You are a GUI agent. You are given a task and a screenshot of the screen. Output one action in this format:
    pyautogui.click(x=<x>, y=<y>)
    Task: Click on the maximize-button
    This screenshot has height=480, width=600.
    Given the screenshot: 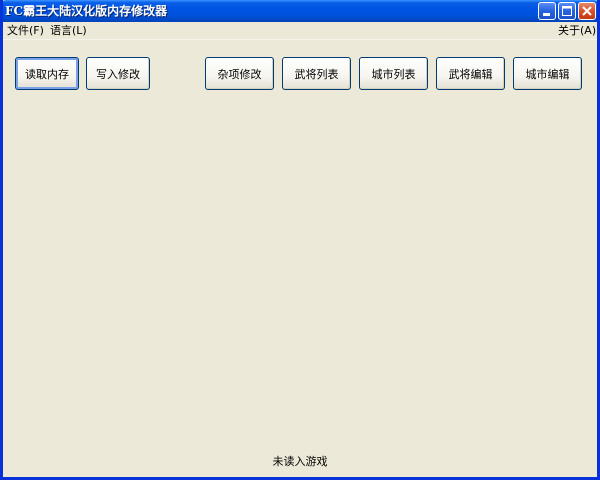 What is the action you would take?
    pyautogui.click(x=567, y=11)
    